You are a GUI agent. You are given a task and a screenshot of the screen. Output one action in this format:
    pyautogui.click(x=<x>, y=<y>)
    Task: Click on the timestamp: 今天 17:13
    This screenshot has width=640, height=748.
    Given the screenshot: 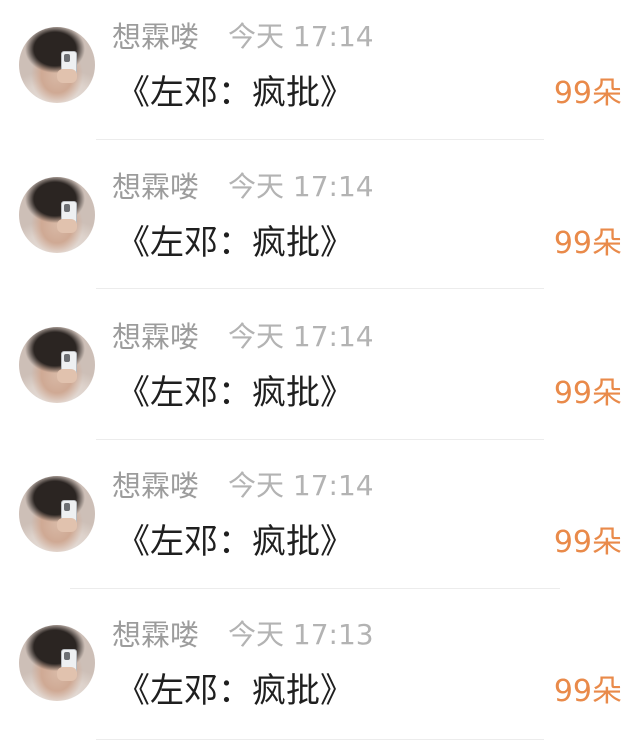 What is the action you would take?
    pyautogui.click(x=301, y=634)
    